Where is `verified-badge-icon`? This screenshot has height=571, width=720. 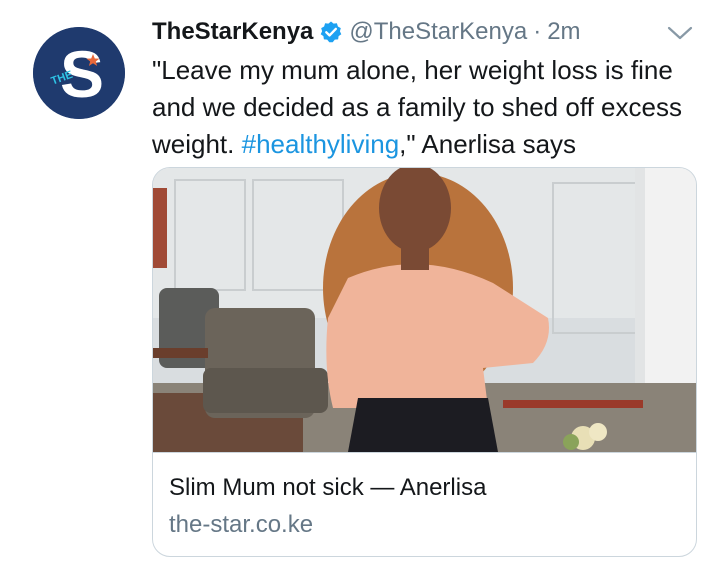 verified-badge-icon is located at coordinates (331, 32).